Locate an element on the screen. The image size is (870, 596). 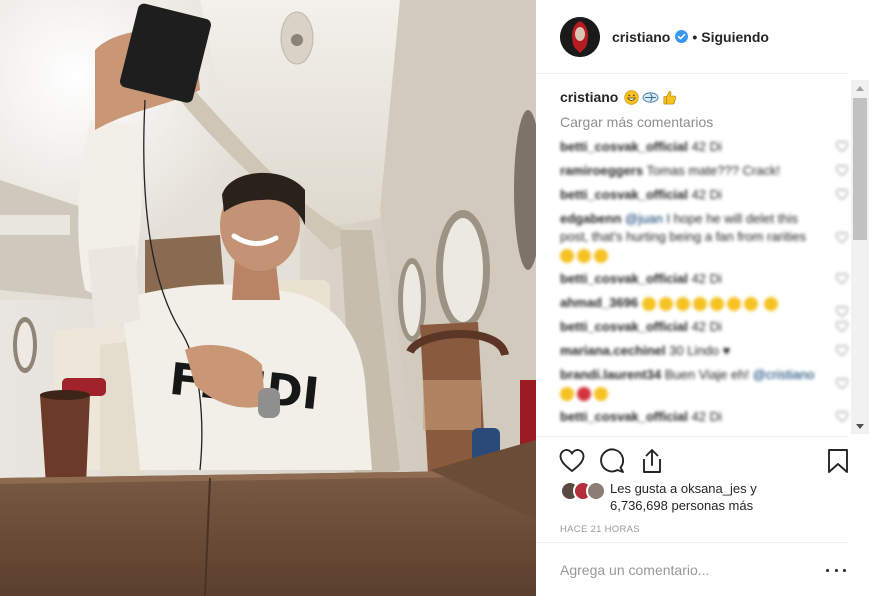
load-more-comments-link: Cargar más comentarios is located at coordinates (705, 122).